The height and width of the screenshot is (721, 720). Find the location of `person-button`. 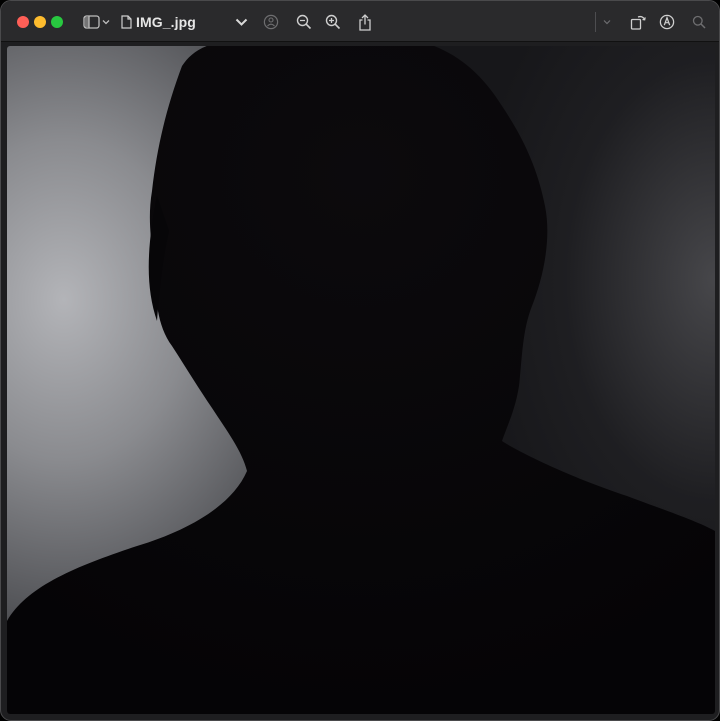

person-button is located at coordinates (271, 22).